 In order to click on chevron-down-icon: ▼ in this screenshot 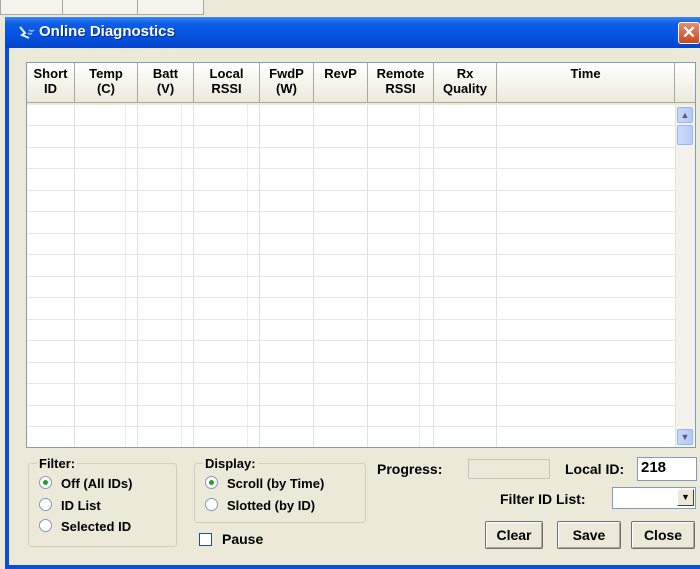, I will do `click(685, 497)`.